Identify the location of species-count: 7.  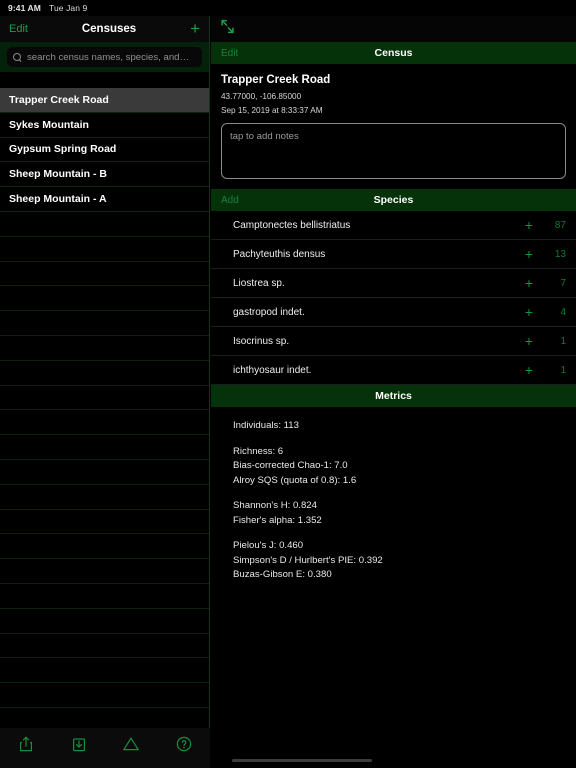
(563, 283).